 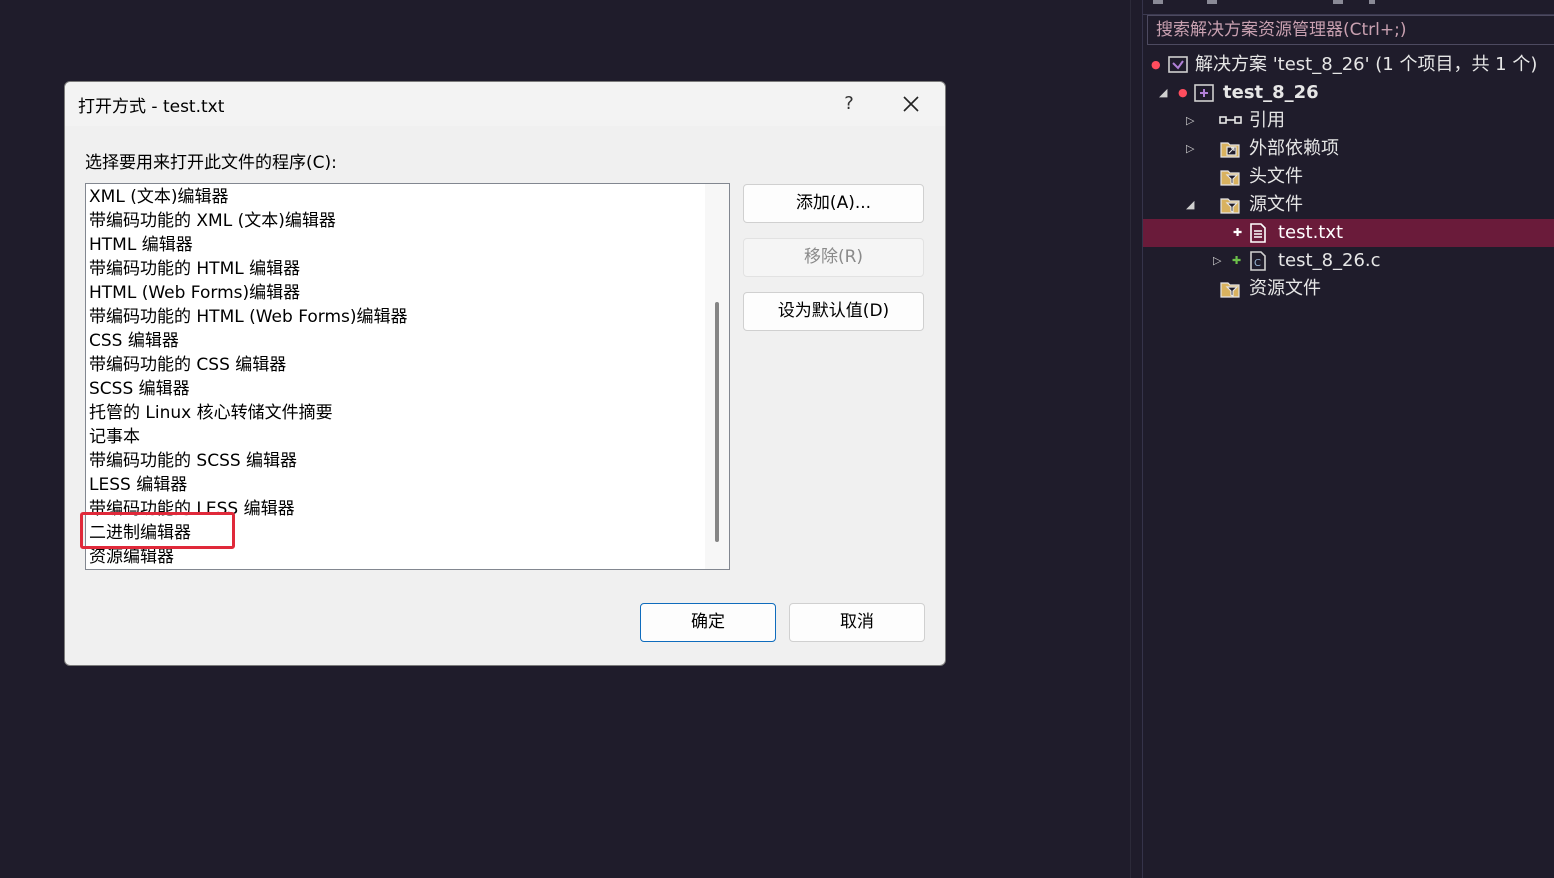 I want to click on tree-item-test-c: ▷ ✚ C test_8_26.c, so click(x=1348, y=261).